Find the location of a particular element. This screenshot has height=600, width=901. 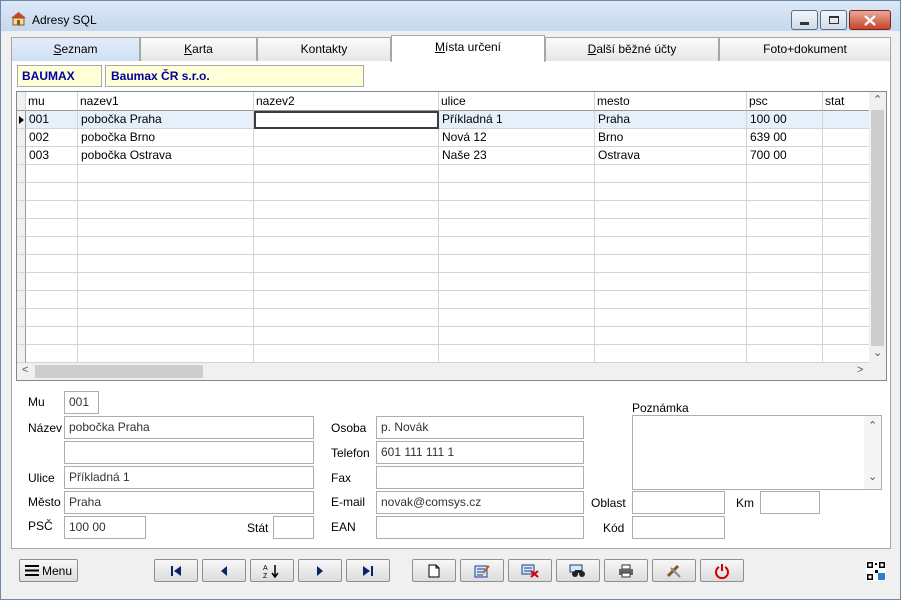

memo-scroll-down-icon: ⌄ is located at coordinates (872, 477).